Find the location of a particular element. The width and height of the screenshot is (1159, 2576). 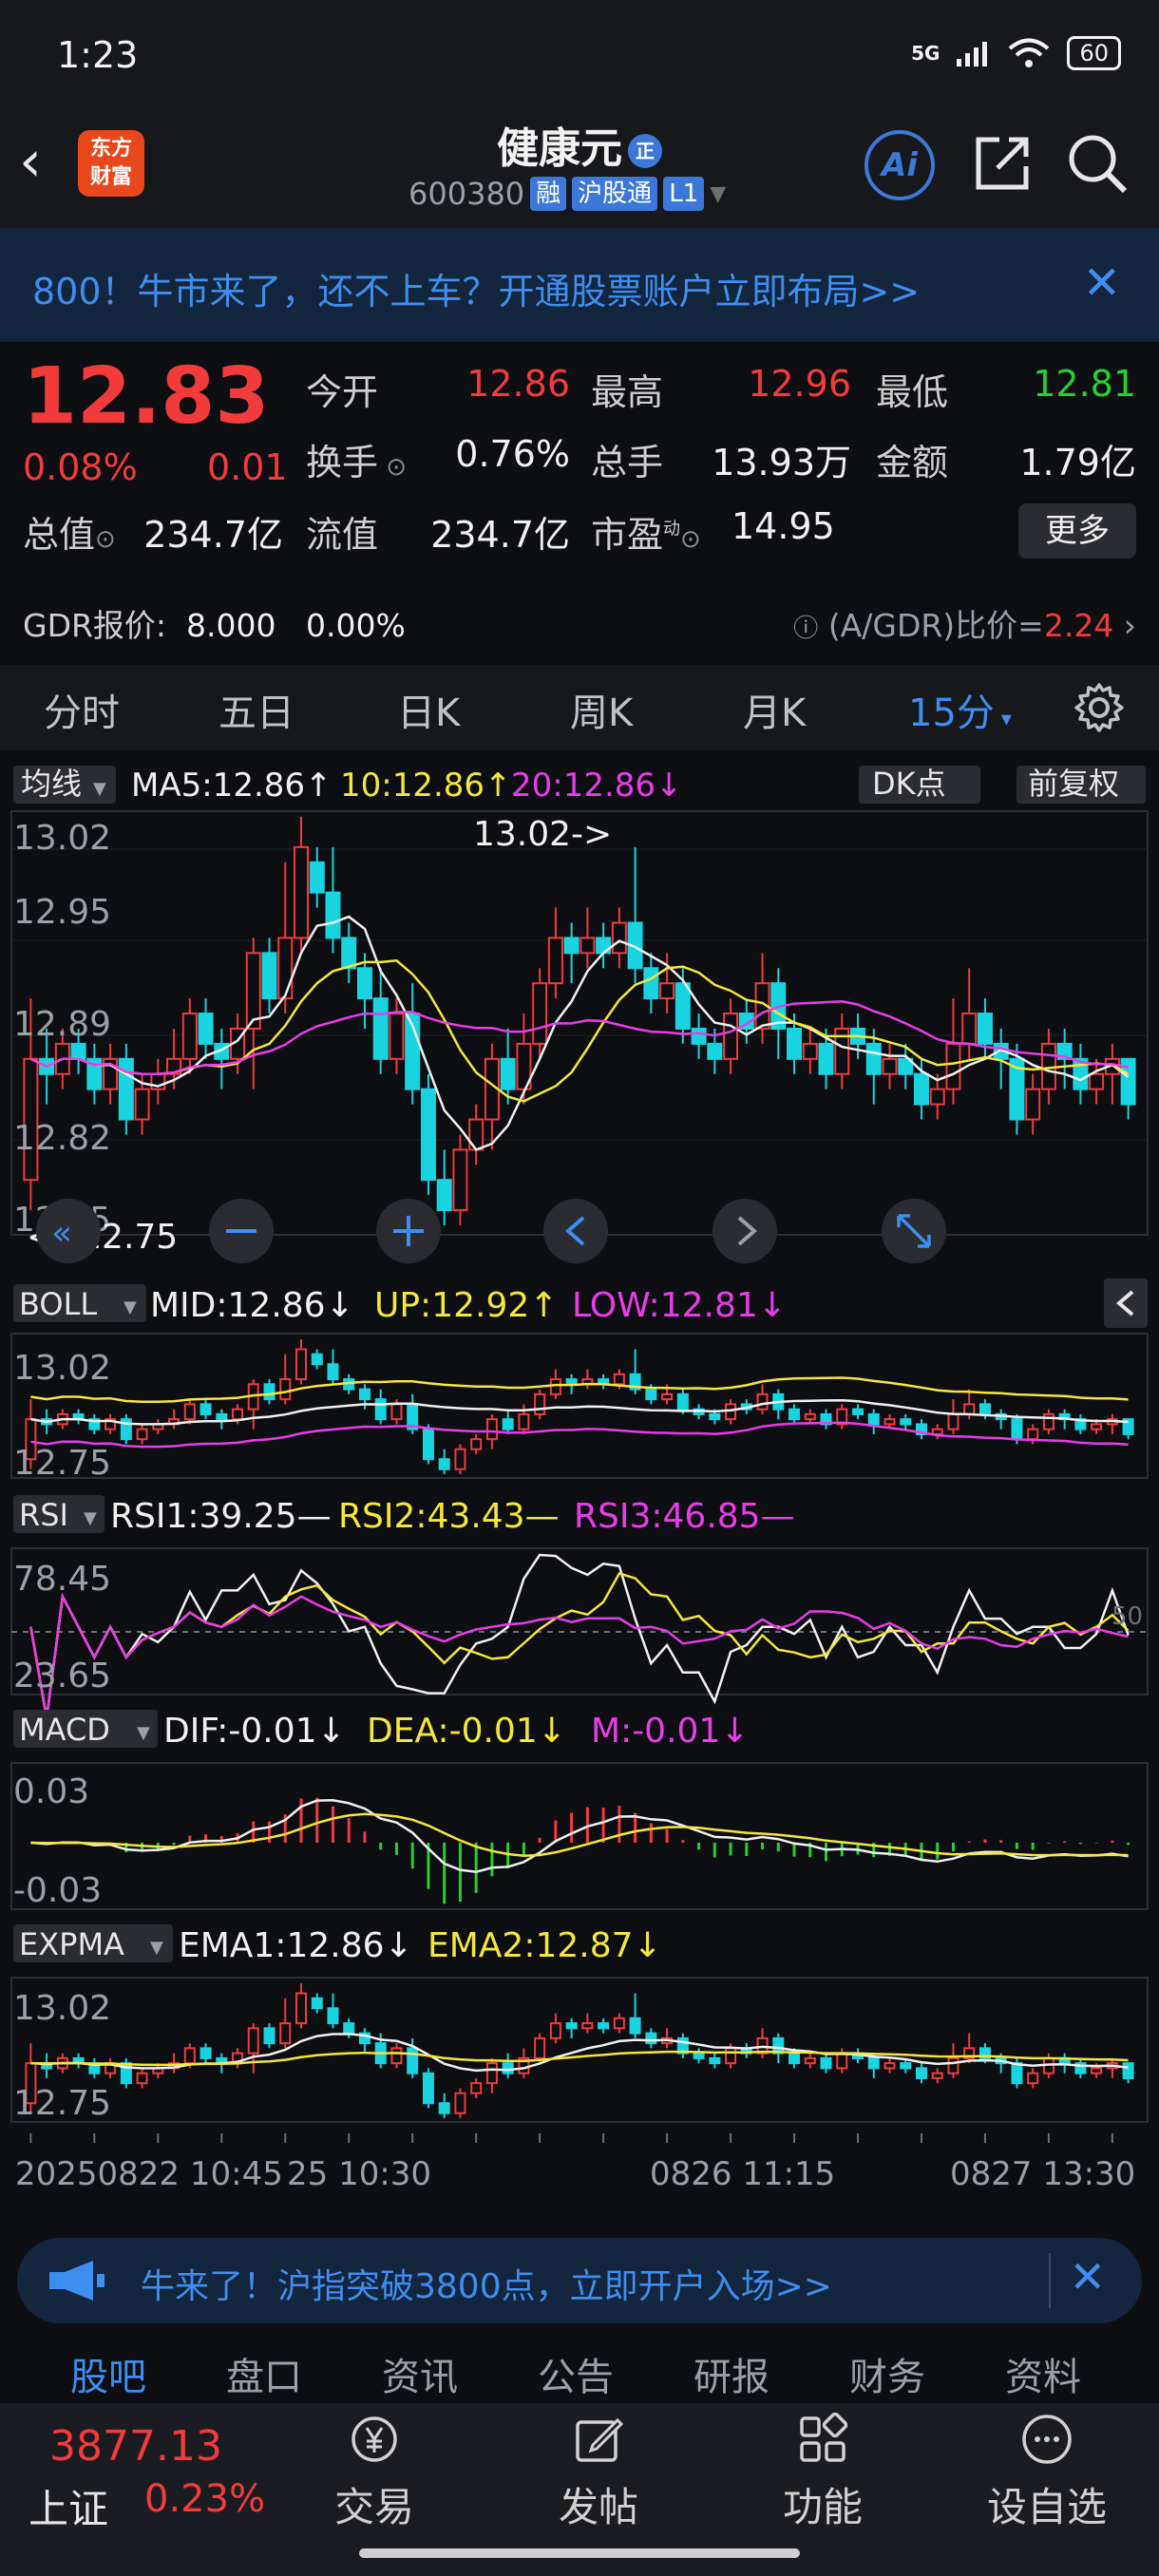

promo-banner: 800！牛市来了，还不上车？开通股票账户立即布局>> ✕ is located at coordinates (579, 285).